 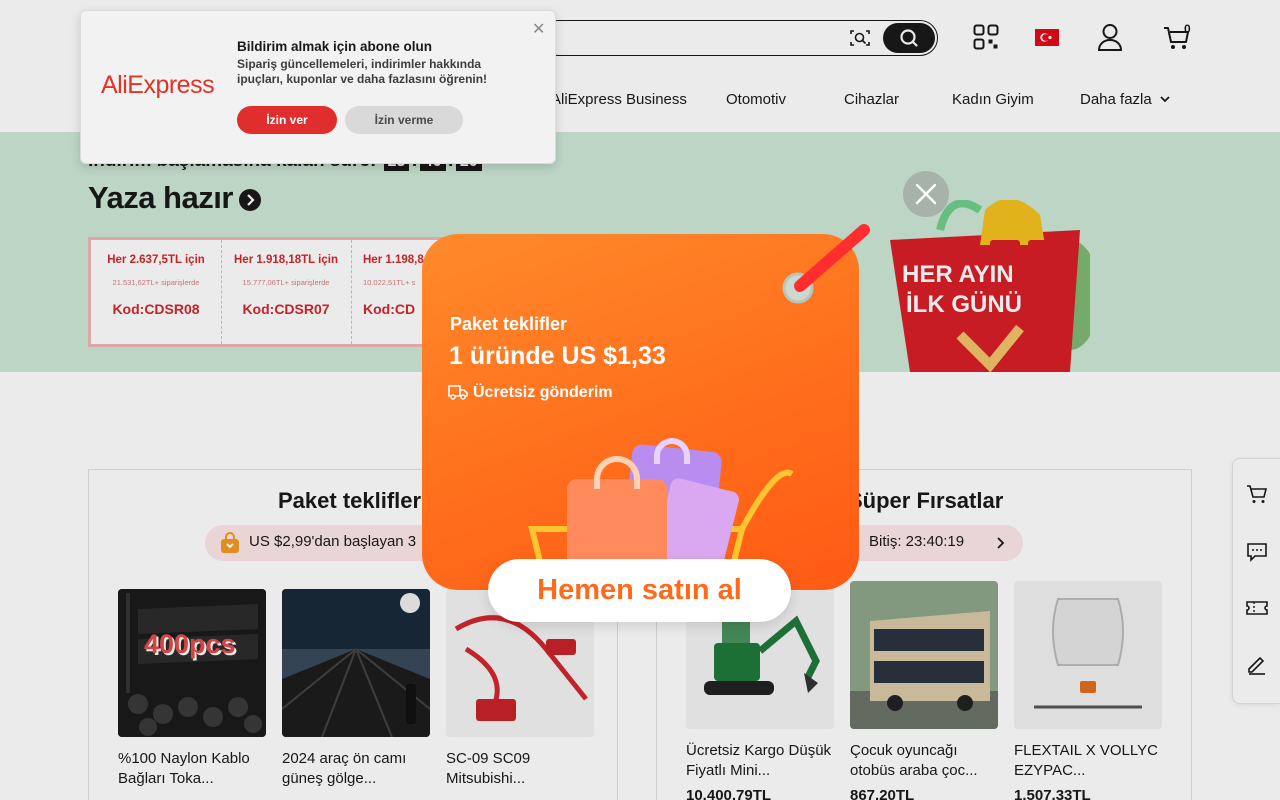 I want to click on close-icon, so click(x=926, y=194).